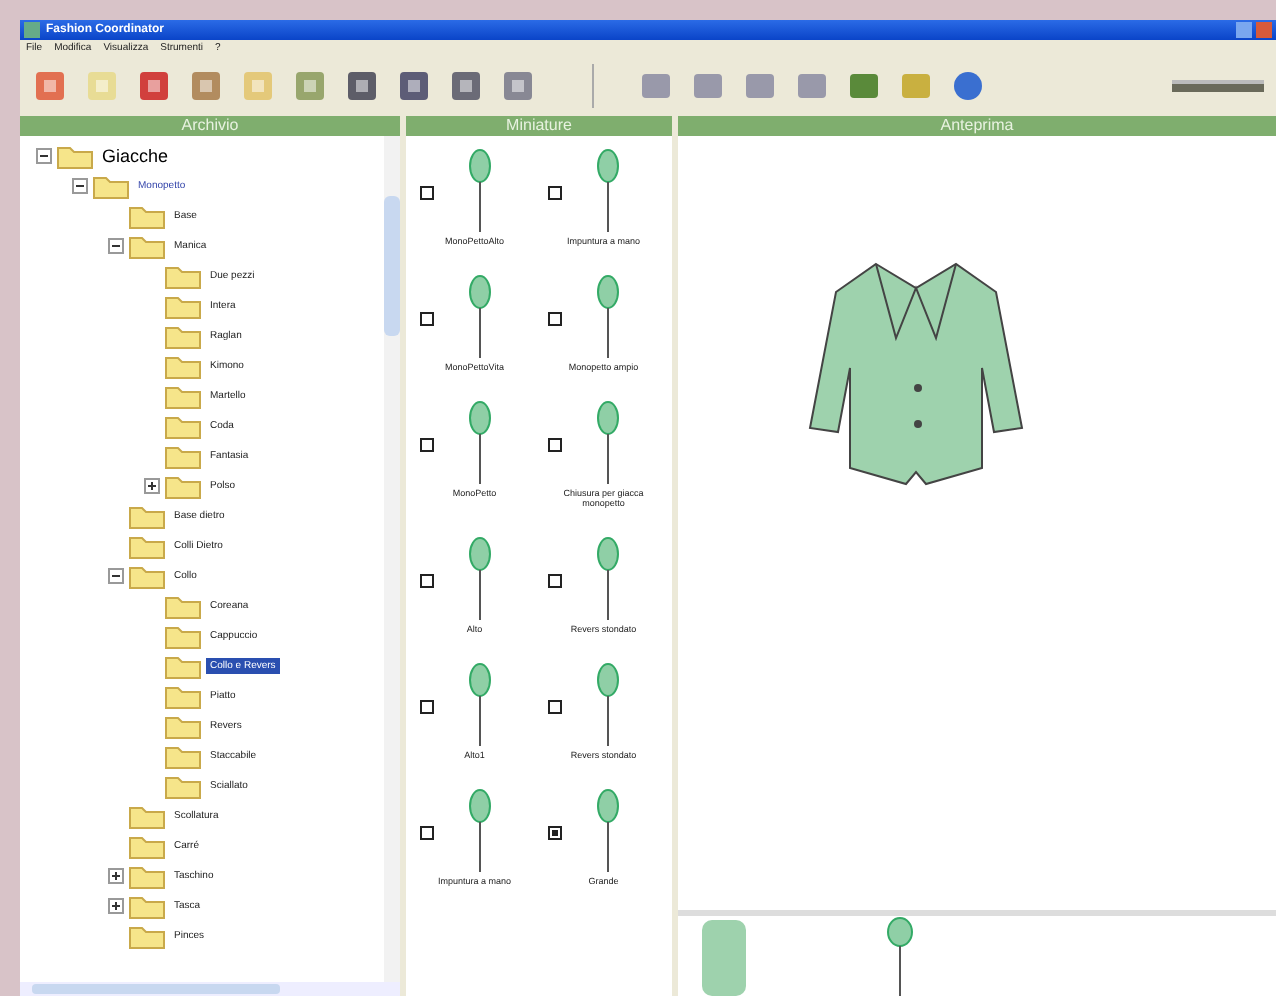  Describe the element at coordinates (32, 30) in the screenshot. I see `app-icon` at that location.